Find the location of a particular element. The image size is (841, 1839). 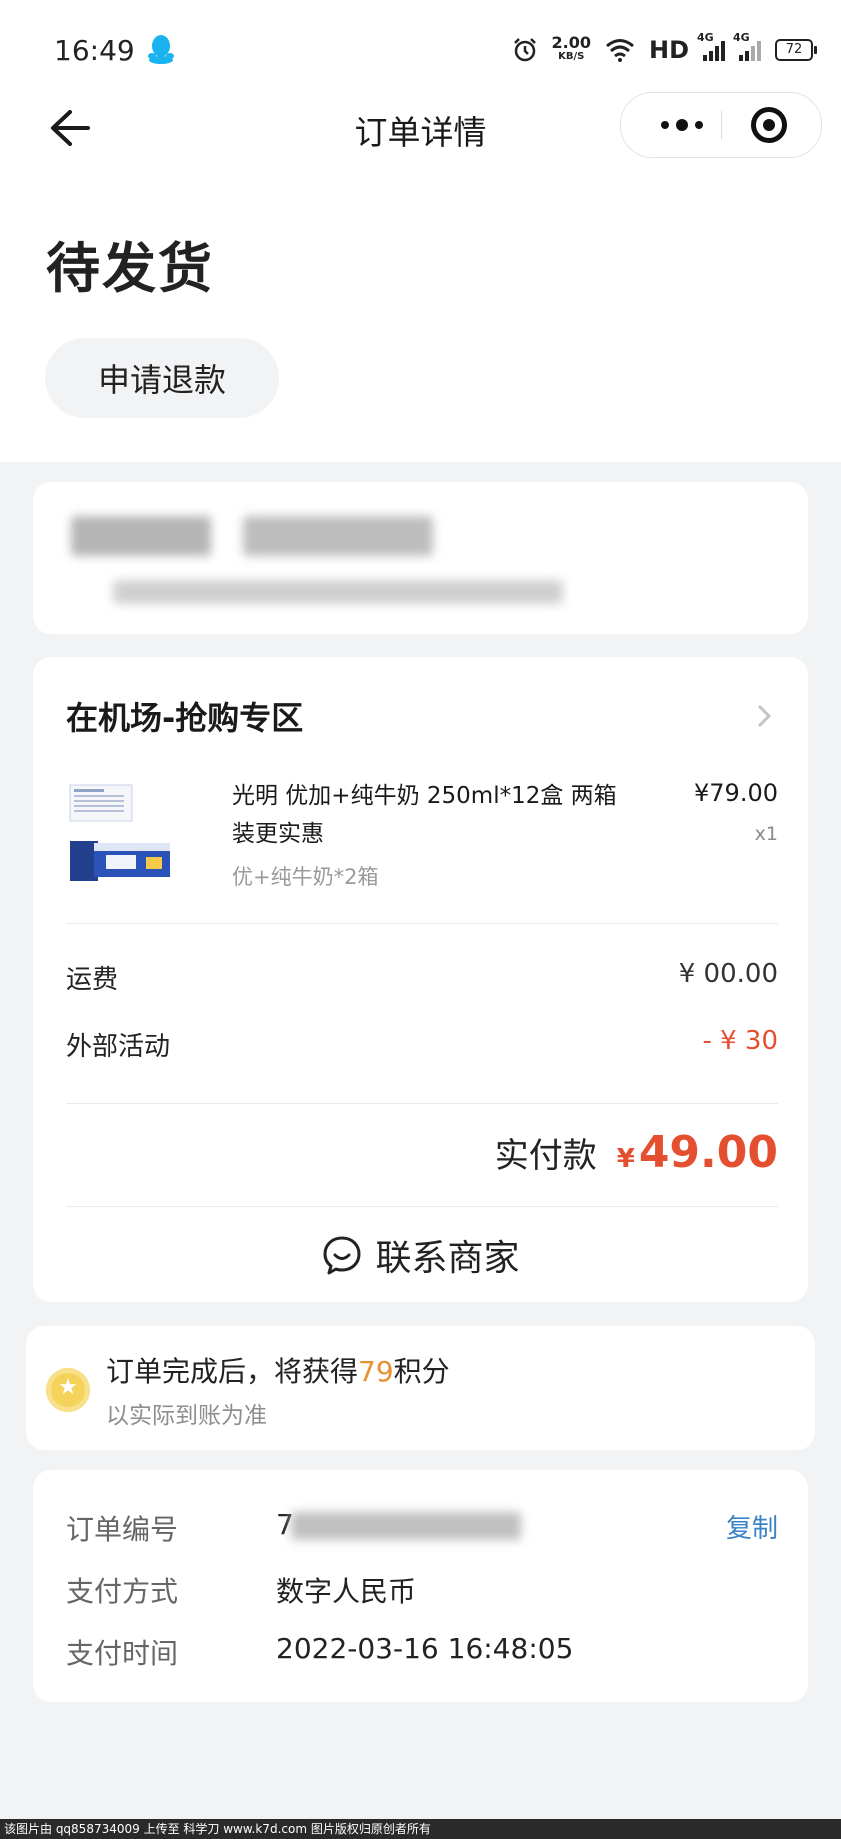

payment-method-row: 支付方式 数字人民币 is located at coordinates (422, 1590).